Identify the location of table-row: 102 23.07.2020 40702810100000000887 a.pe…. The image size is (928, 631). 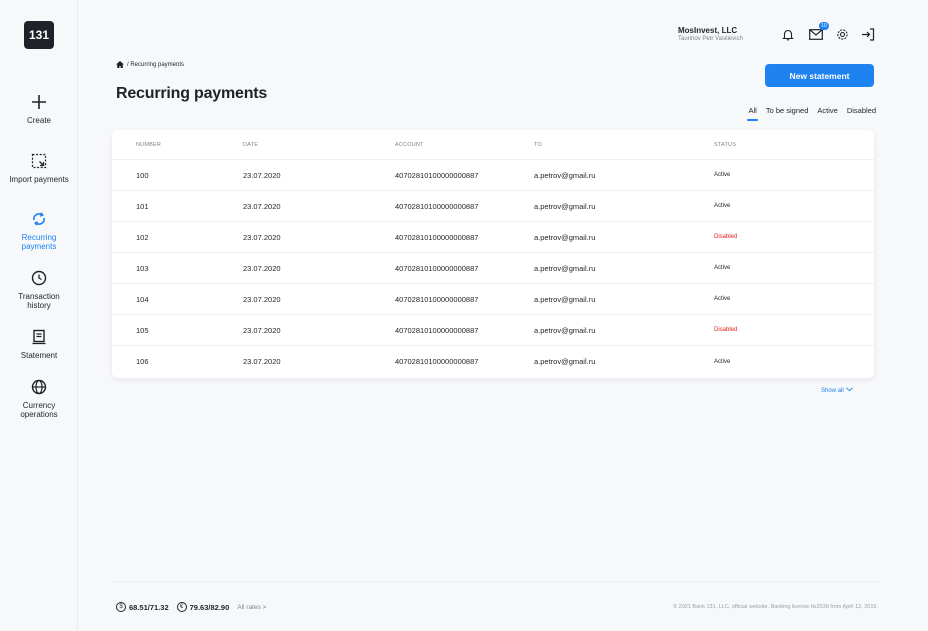
(493, 237).